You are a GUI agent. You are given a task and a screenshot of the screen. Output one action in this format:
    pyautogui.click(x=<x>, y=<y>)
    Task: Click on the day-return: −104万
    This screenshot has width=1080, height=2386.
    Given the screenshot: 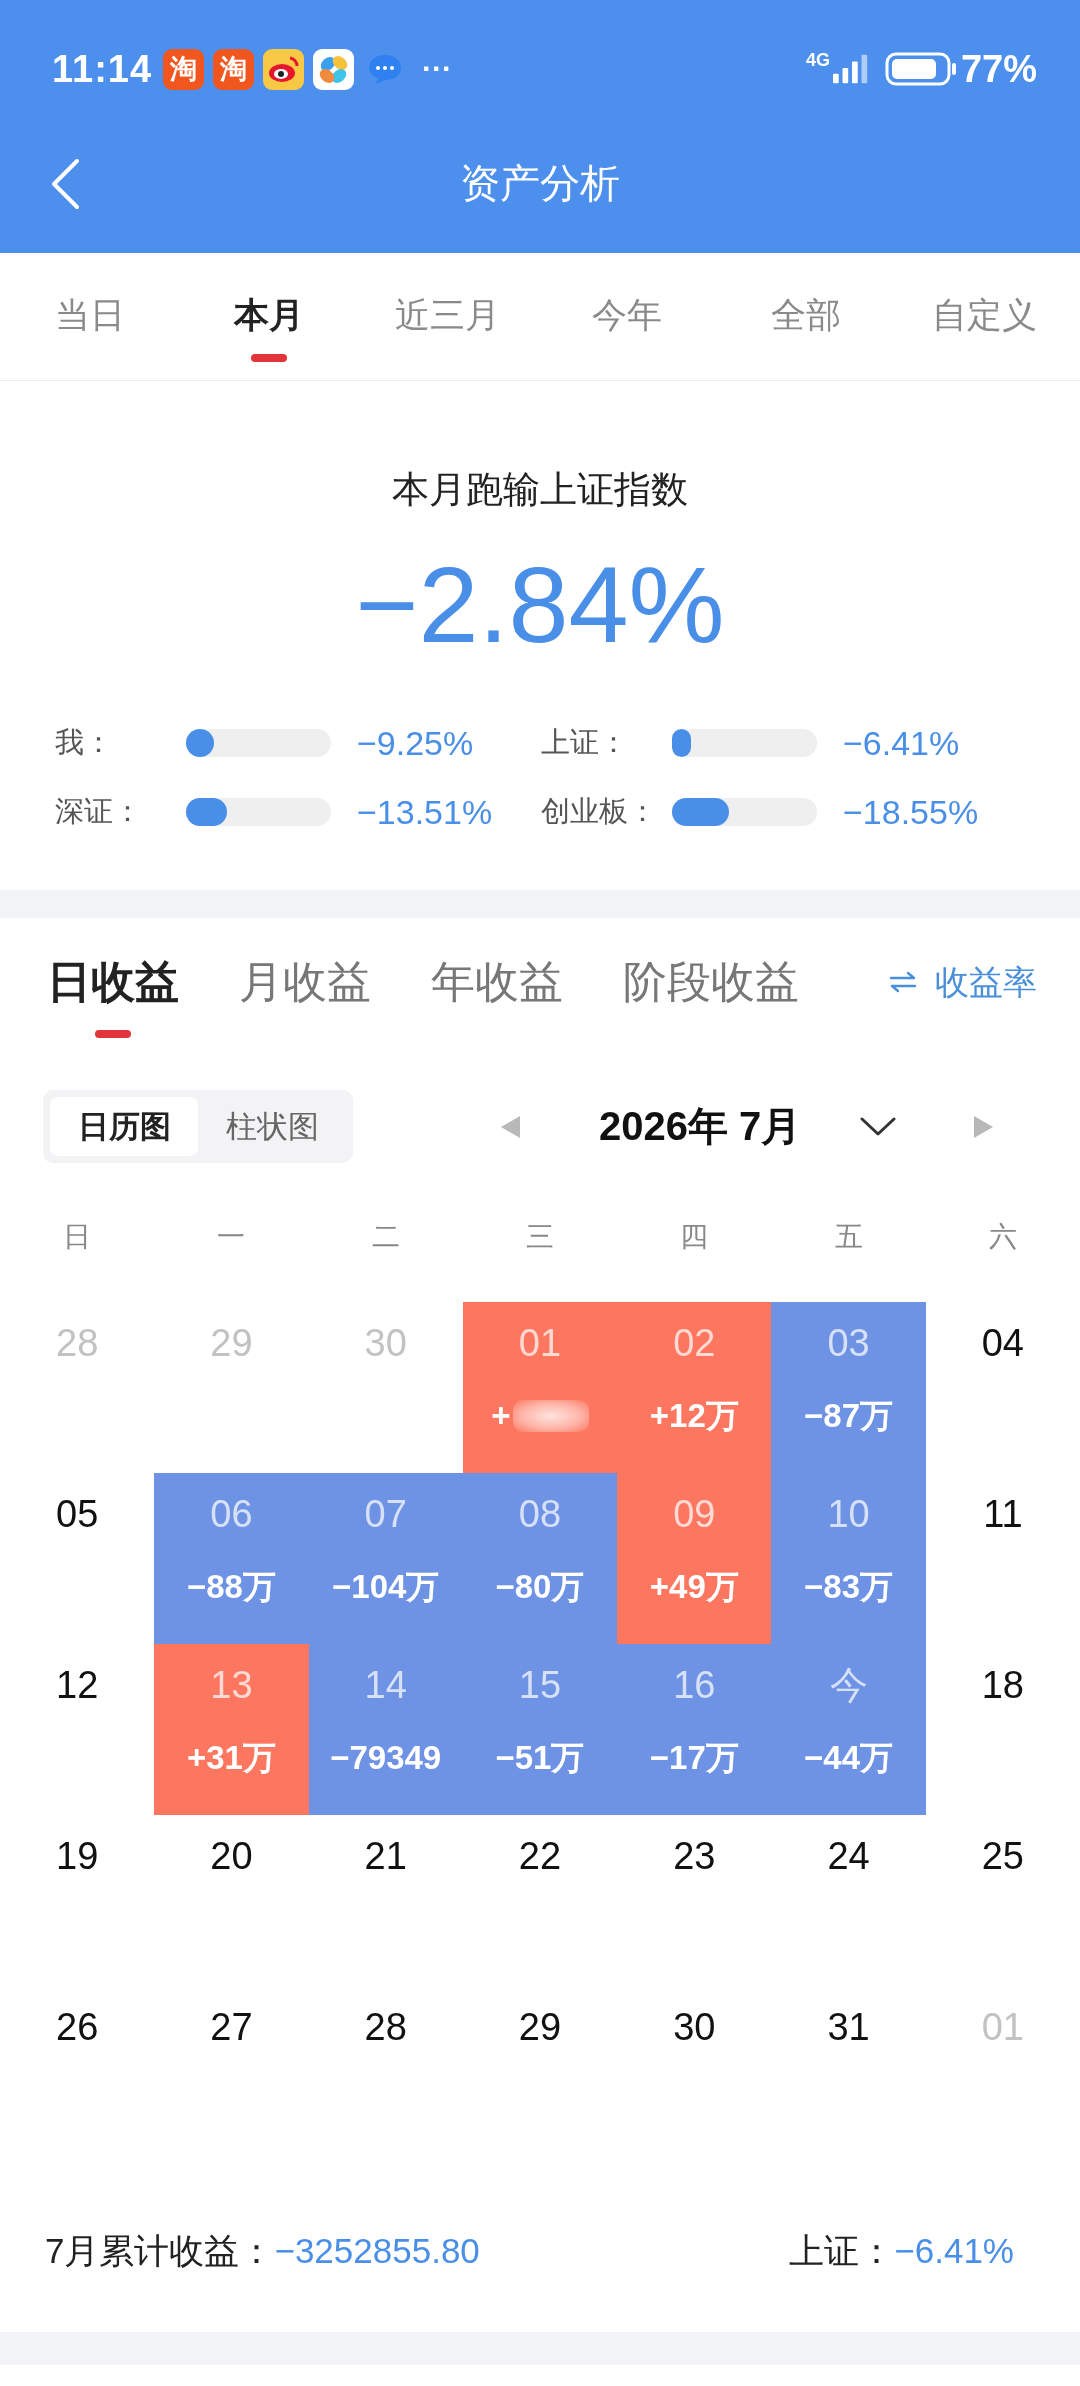 What is the action you would take?
    pyautogui.click(x=386, y=1587)
    